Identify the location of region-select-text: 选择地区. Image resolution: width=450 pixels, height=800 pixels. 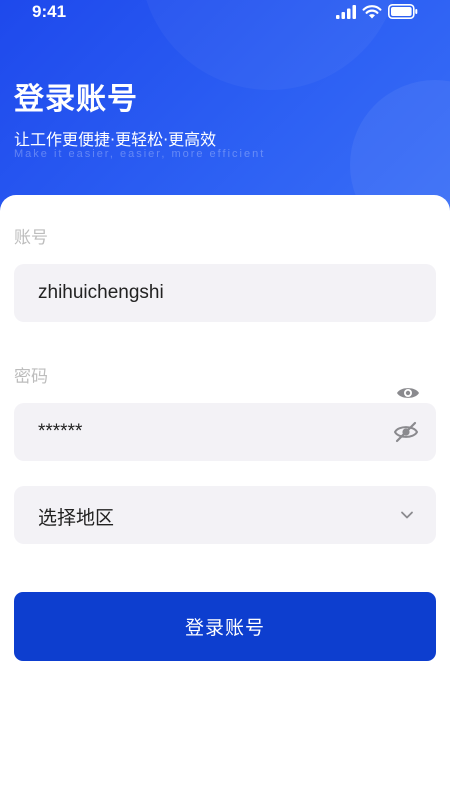
(76, 518).